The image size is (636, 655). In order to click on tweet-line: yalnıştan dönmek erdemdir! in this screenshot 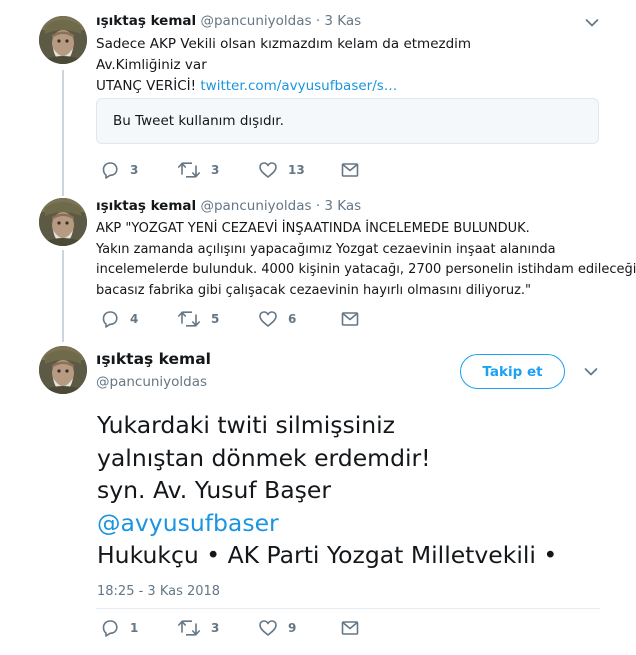, I will do `click(264, 457)`.